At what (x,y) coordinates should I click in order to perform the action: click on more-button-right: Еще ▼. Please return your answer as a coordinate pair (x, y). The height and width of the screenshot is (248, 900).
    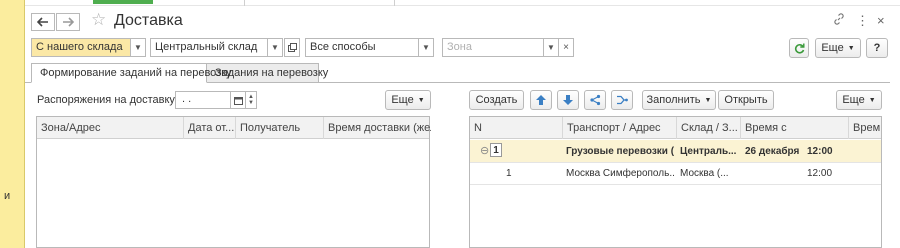
    Looking at the image, I should click on (859, 100).